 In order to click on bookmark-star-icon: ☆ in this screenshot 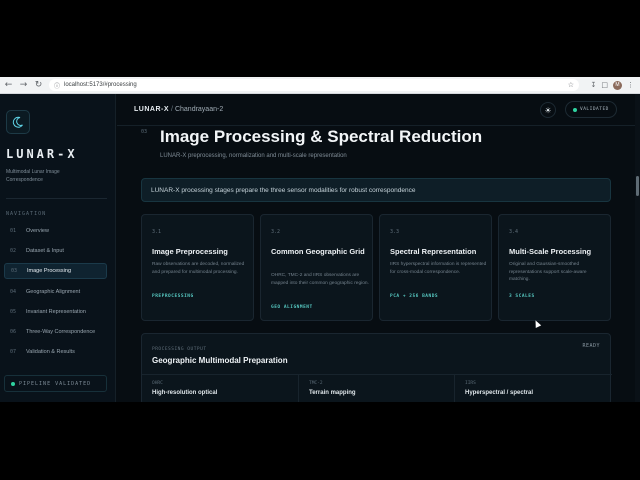, I will do `click(571, 85)`.